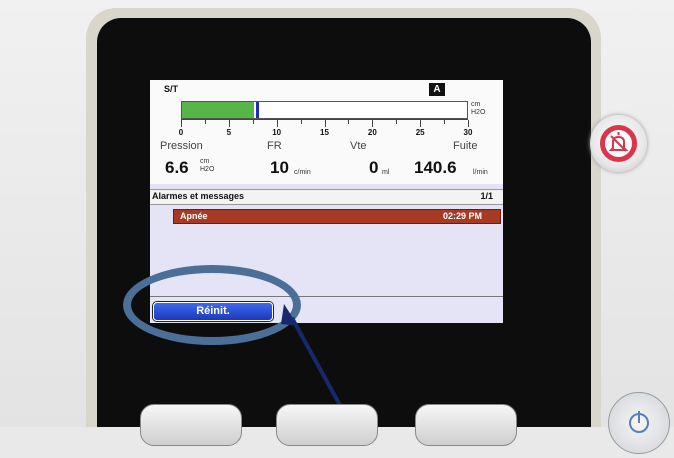 This screenshot has height=458, width=674. I want to click on pointer-arrow-head, so click(289, 315).